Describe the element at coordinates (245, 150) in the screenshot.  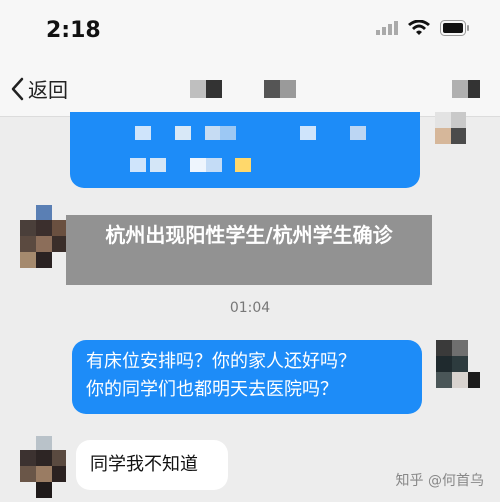
I see `outgoing-bubble-pixelated` at that location.